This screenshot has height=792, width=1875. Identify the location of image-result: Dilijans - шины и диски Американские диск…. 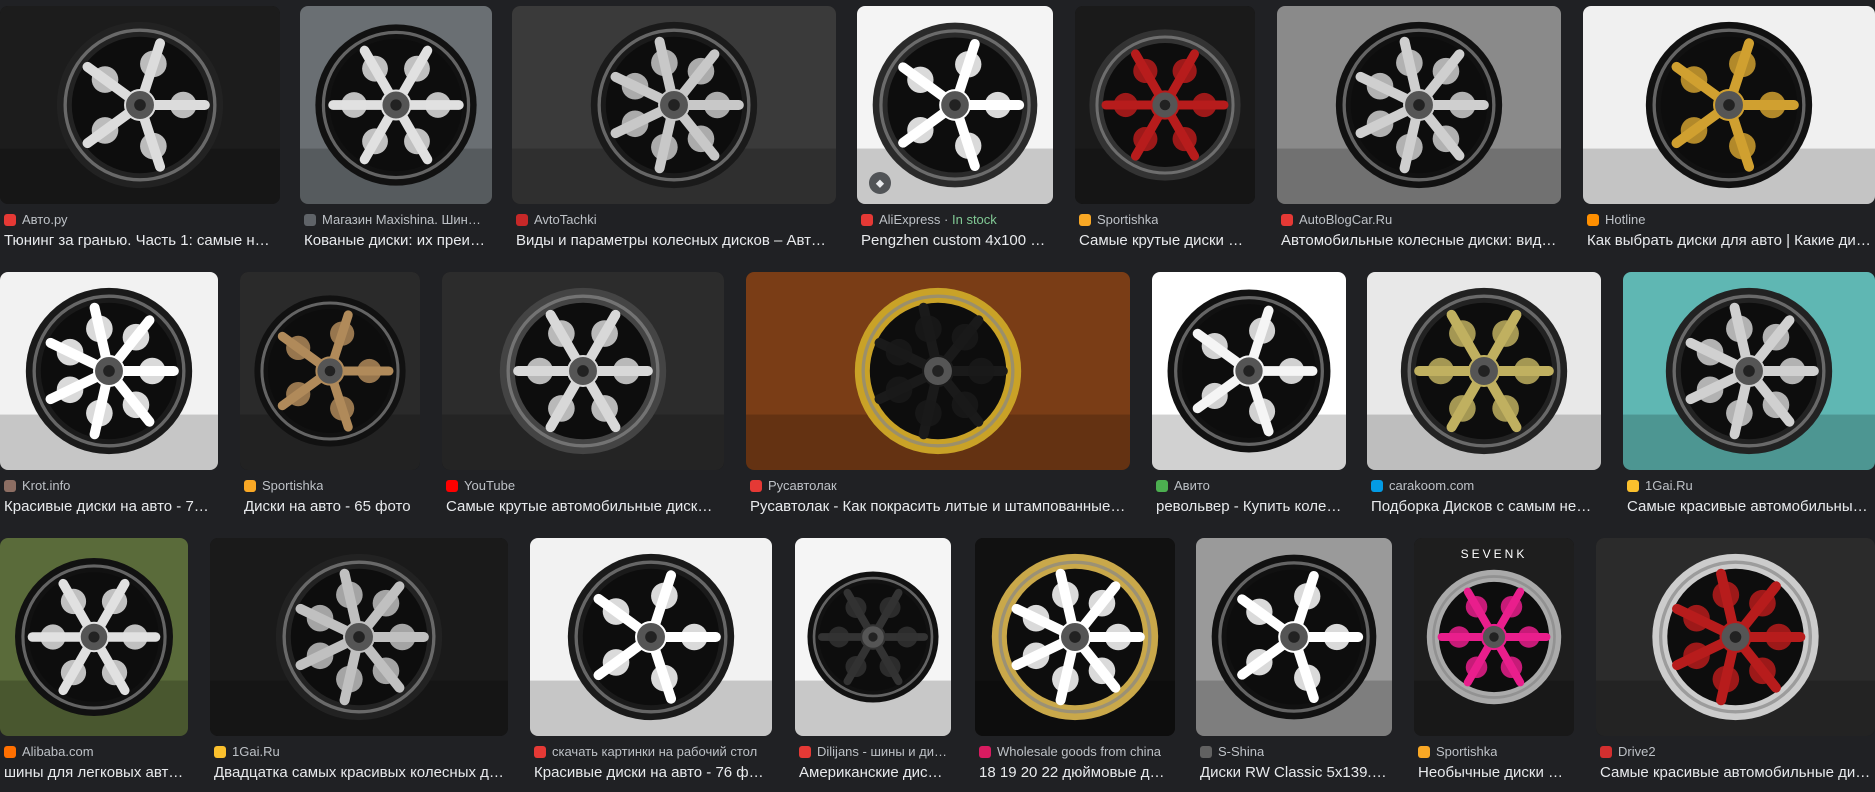
(873, 662).